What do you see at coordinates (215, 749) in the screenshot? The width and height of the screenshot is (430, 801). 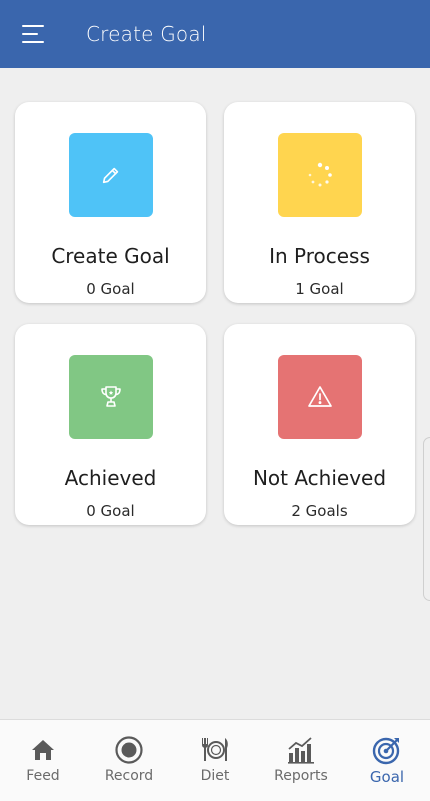 I see `diet-icon` at bounding box center [215, 749].